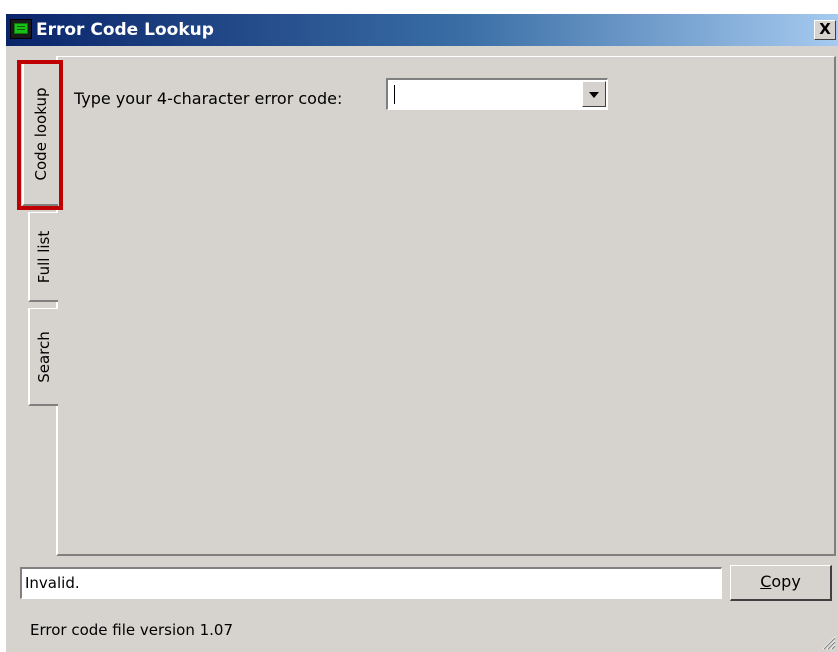  I want to click on copy-label-rest: opy, so click(786, 581).